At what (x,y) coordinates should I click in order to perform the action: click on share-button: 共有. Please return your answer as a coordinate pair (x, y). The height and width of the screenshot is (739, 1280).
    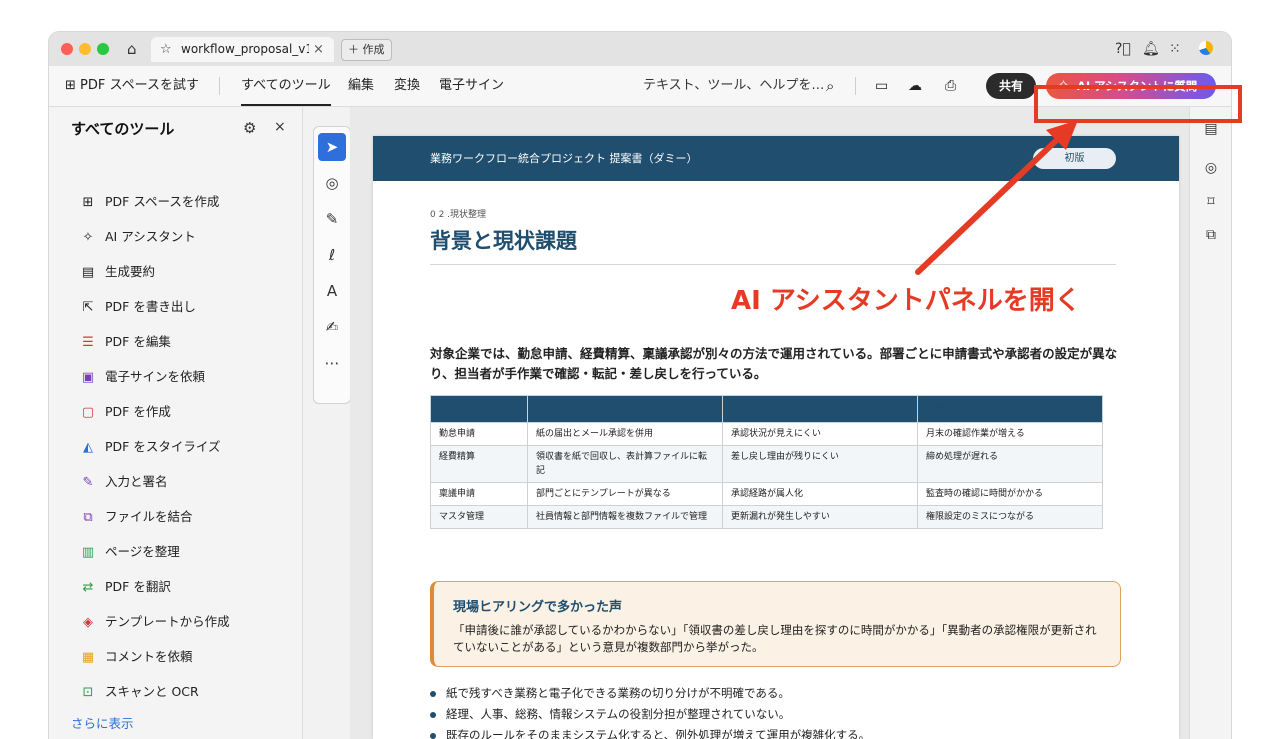
    Looking at the image, I should click on (1011, 86).